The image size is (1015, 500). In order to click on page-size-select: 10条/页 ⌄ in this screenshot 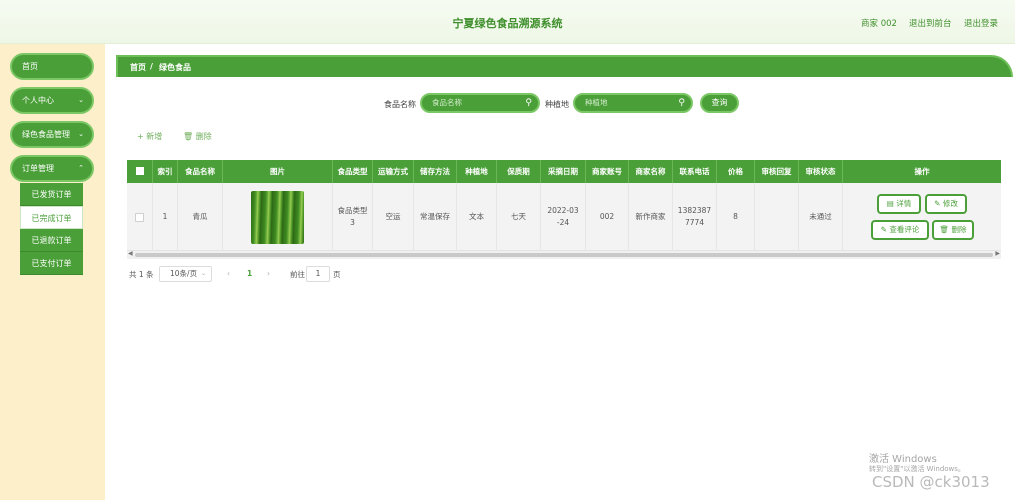, I will do `click(185, 274)`.